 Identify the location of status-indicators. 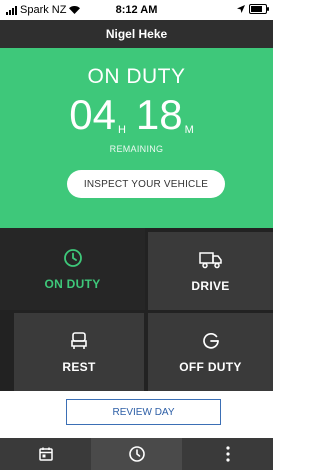
(253, 9).